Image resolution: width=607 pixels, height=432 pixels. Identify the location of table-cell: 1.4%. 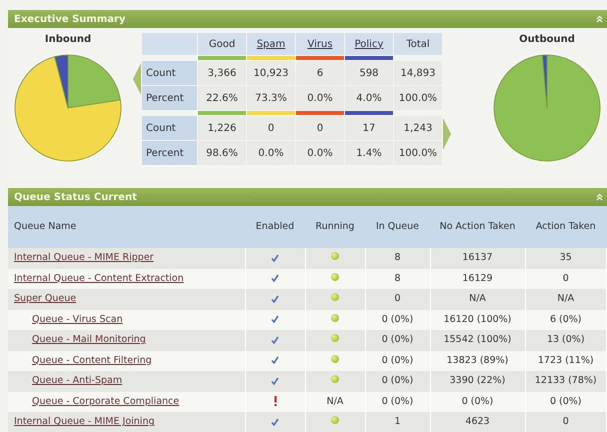
(369, 153).